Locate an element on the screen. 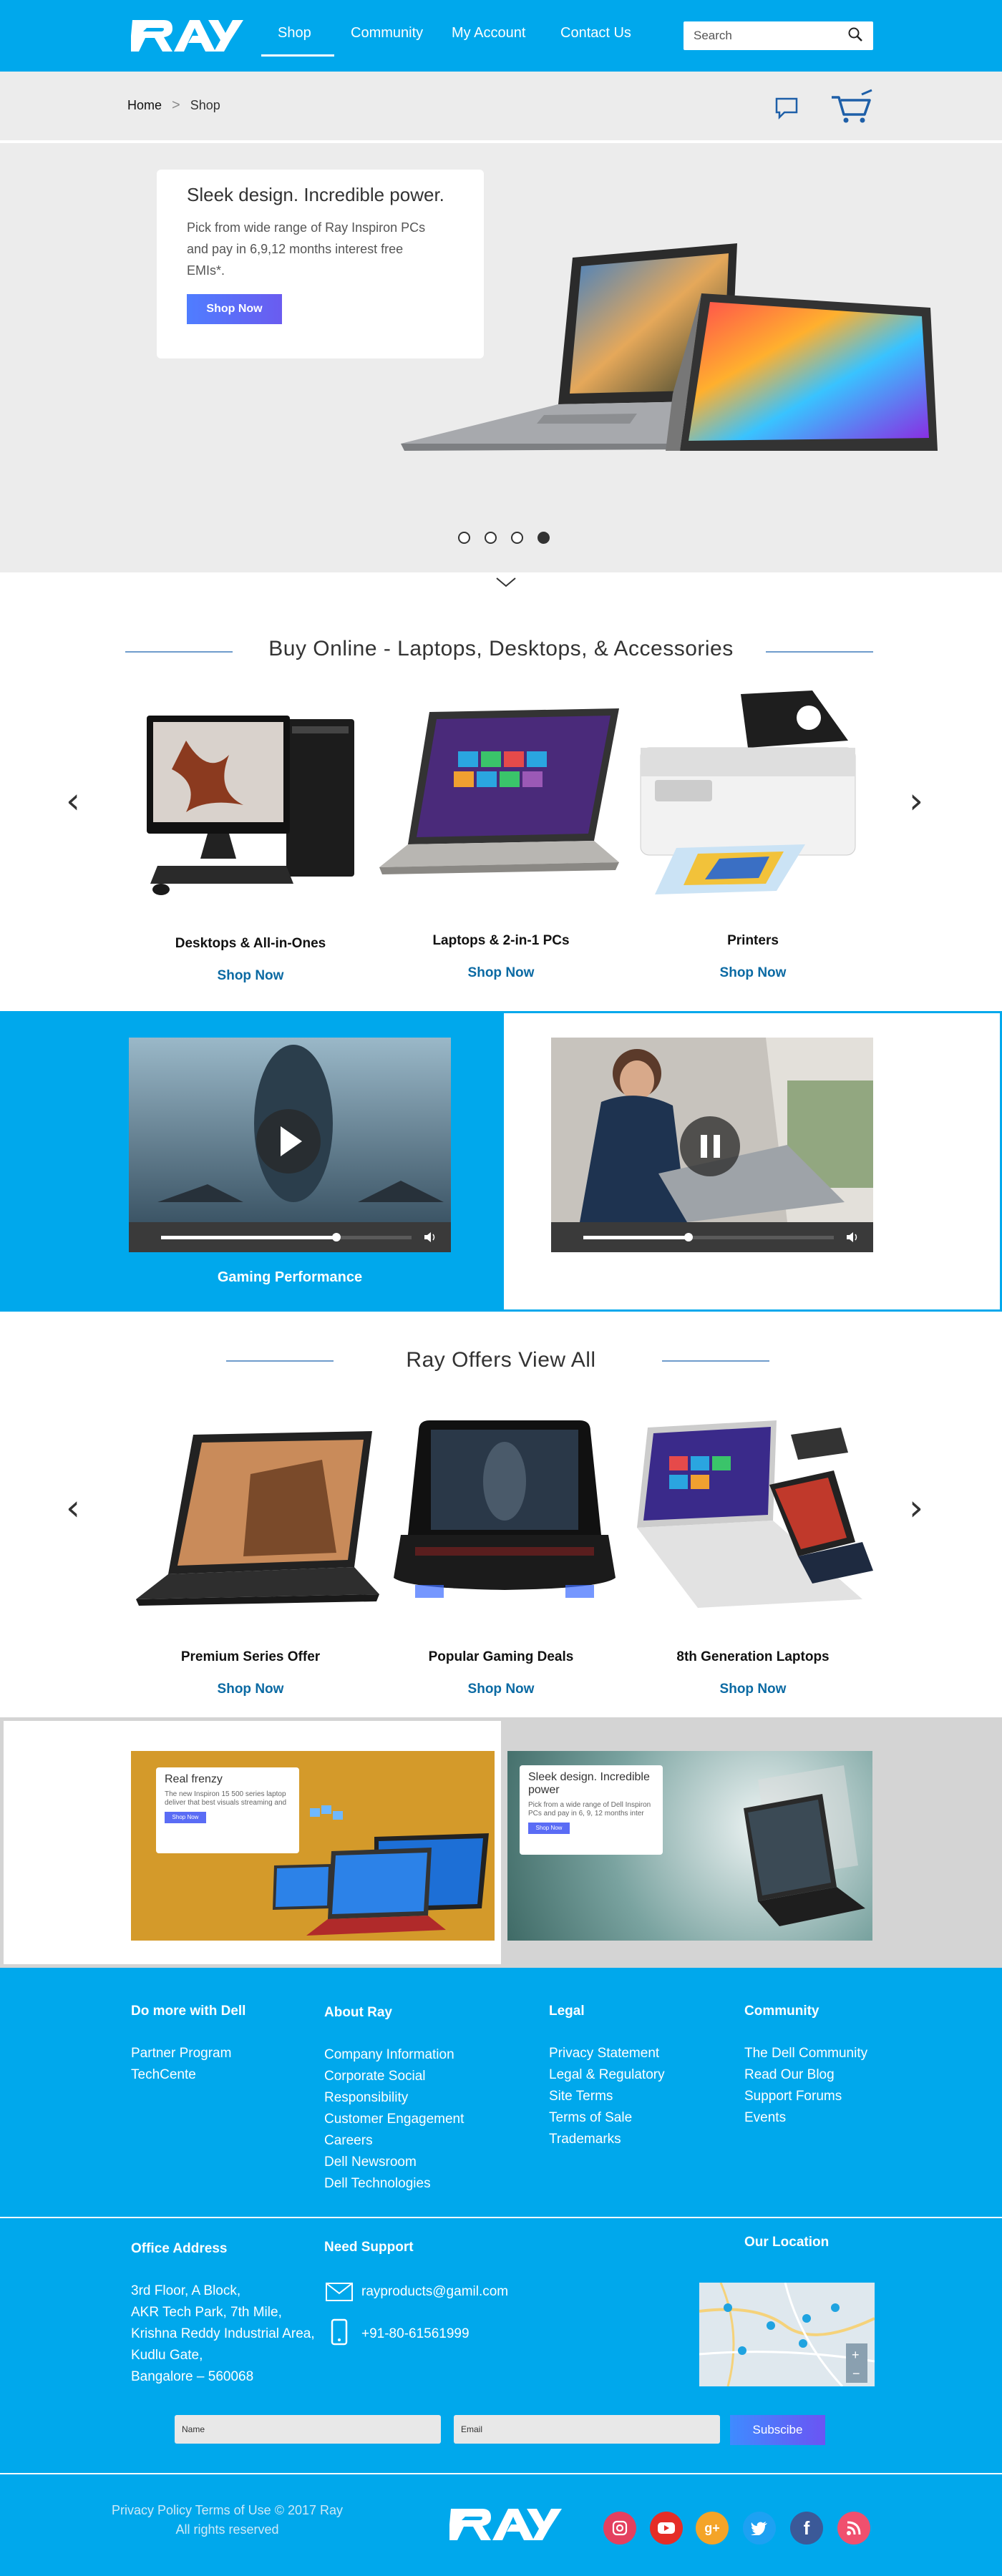 The width and height of the screenshot is (1002, 2576). nav-community: Community is located at coordinates (387, 33).